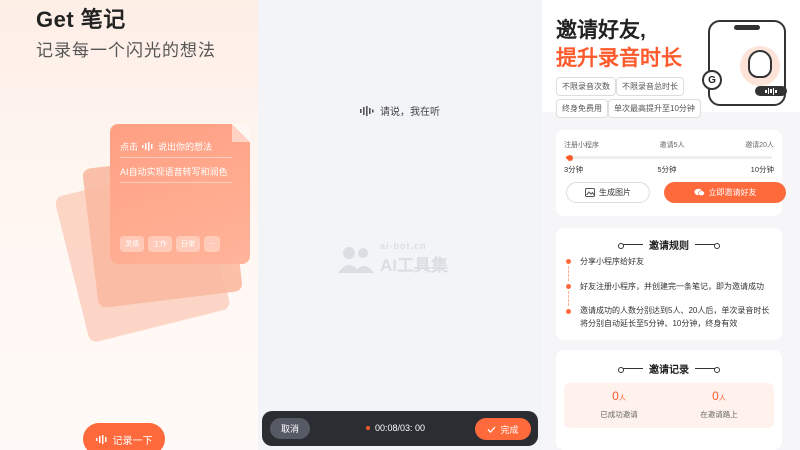  What do you see at coordinates (368, 428) in the screenshot?
I see `recording-dot-icon` at bounding box center [368, 428].